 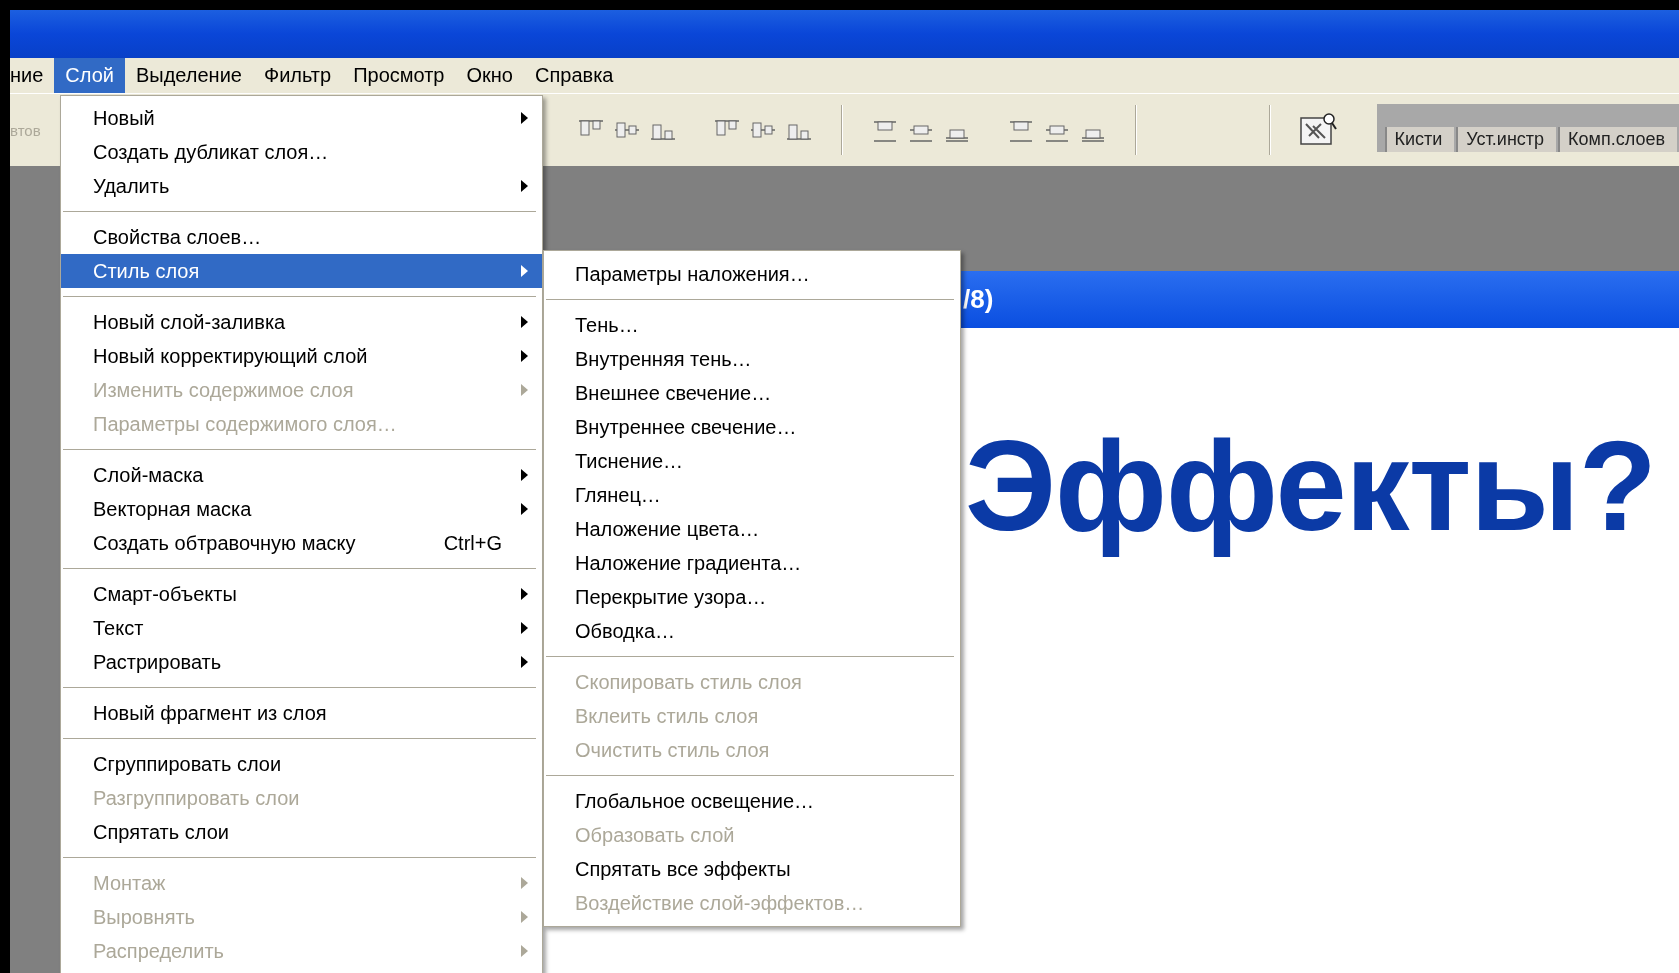 What do you see at coordinates (574, 75) in the screenshot?
I see `menu-bar-item: Справка` at bounding box center [574, 75].